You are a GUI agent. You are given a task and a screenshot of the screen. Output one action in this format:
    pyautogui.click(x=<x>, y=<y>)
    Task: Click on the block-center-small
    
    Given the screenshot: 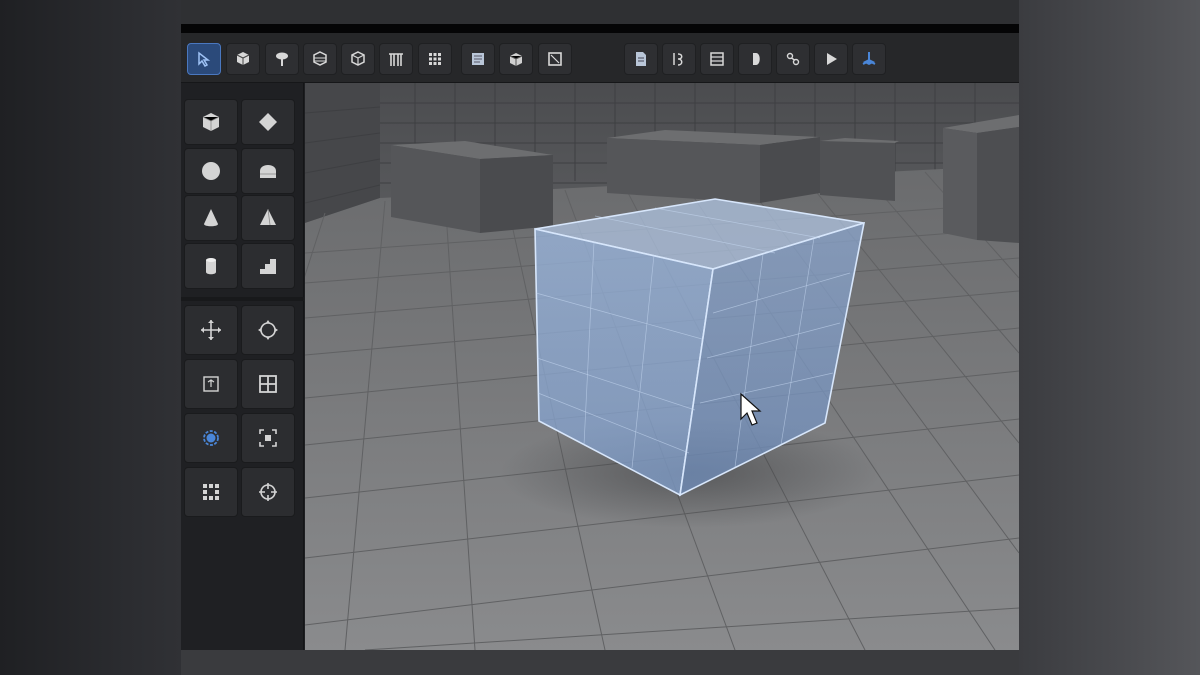 What is the action you would take?
    pyautogui.click(x=859, y=169)
    